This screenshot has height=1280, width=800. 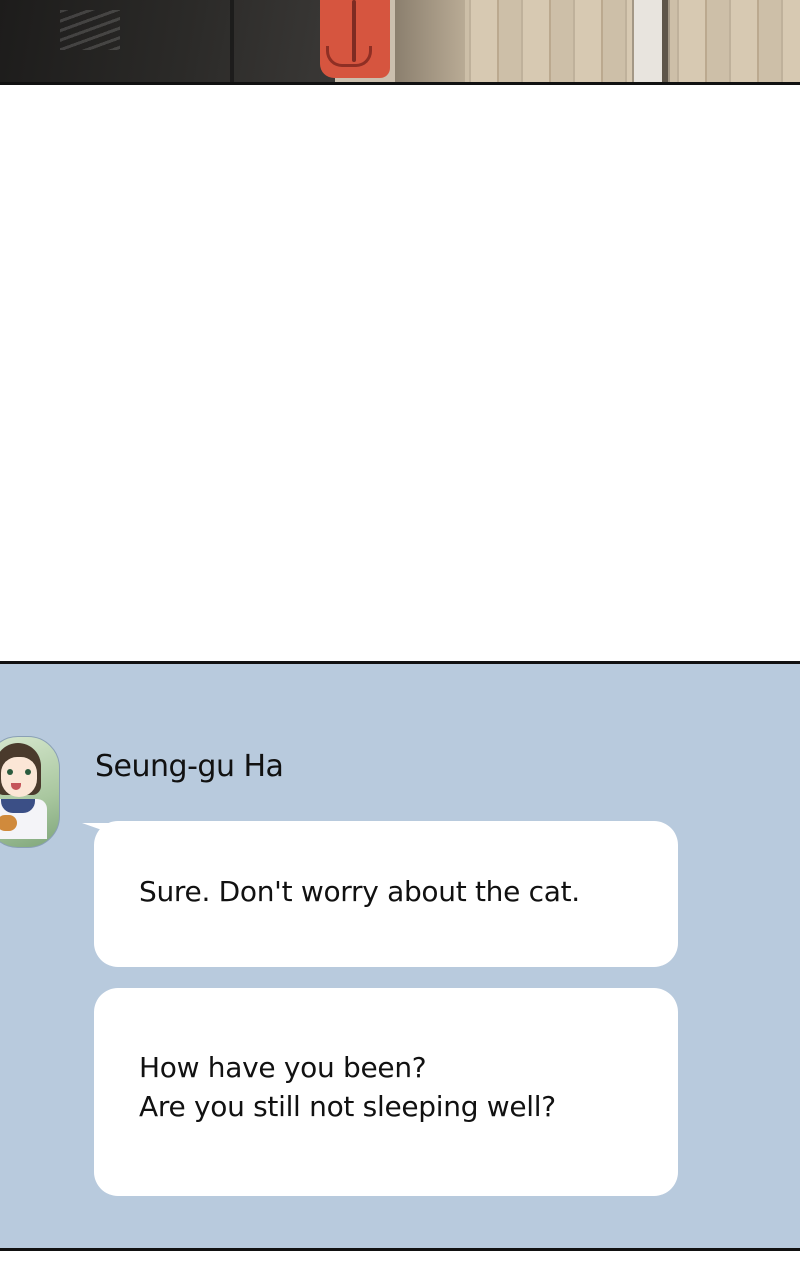 I want to click on message-bubble: Sure. Don't worry about the cat., so click(x=386, y=894).